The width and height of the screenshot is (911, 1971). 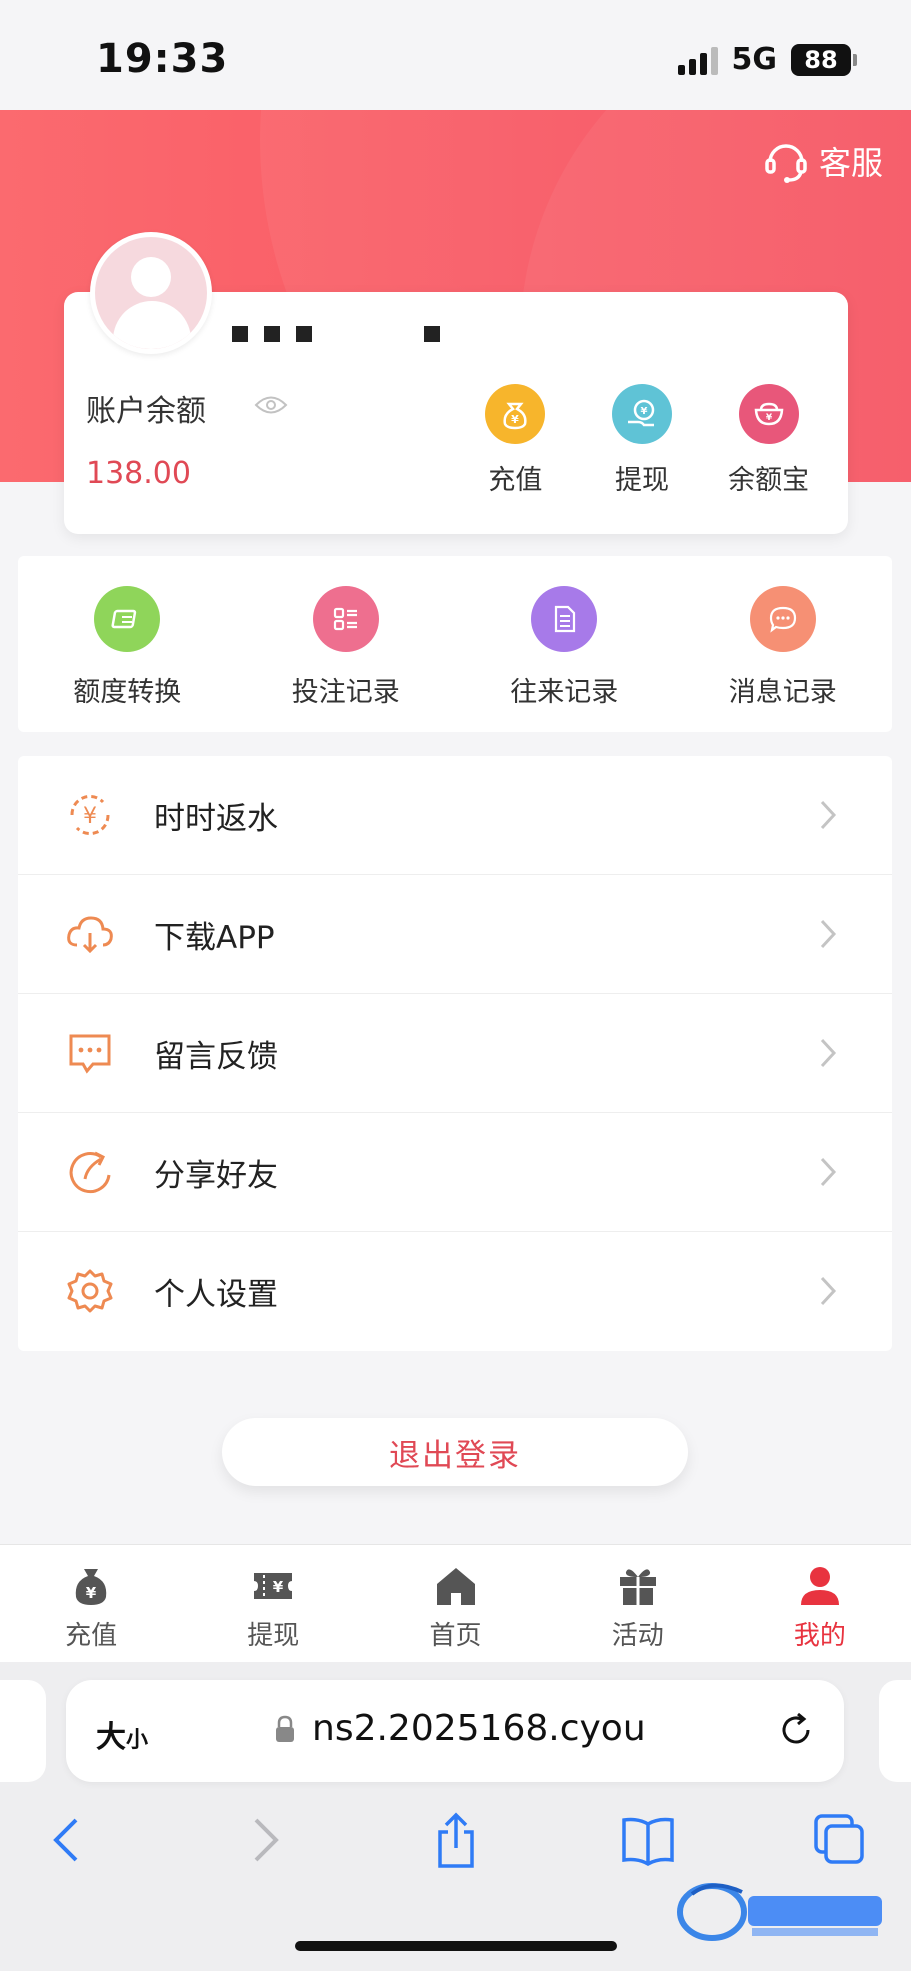 What do you see at coordinates (782, 619) in the screenshot?
I see `message-icon` at bounding box center [782, 619].